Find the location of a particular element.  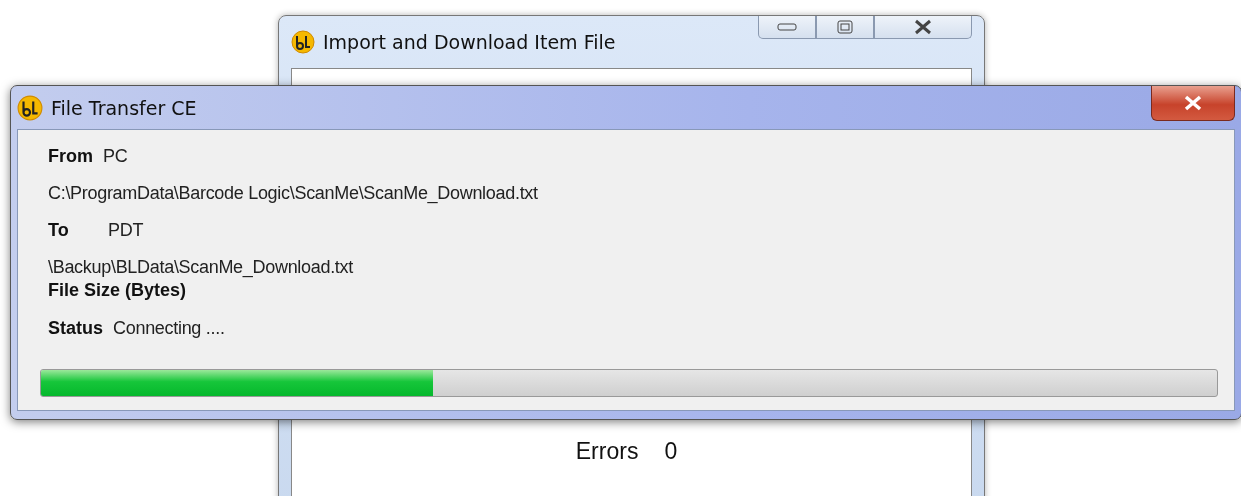

field-label: From is located at coordinates (70, 156).